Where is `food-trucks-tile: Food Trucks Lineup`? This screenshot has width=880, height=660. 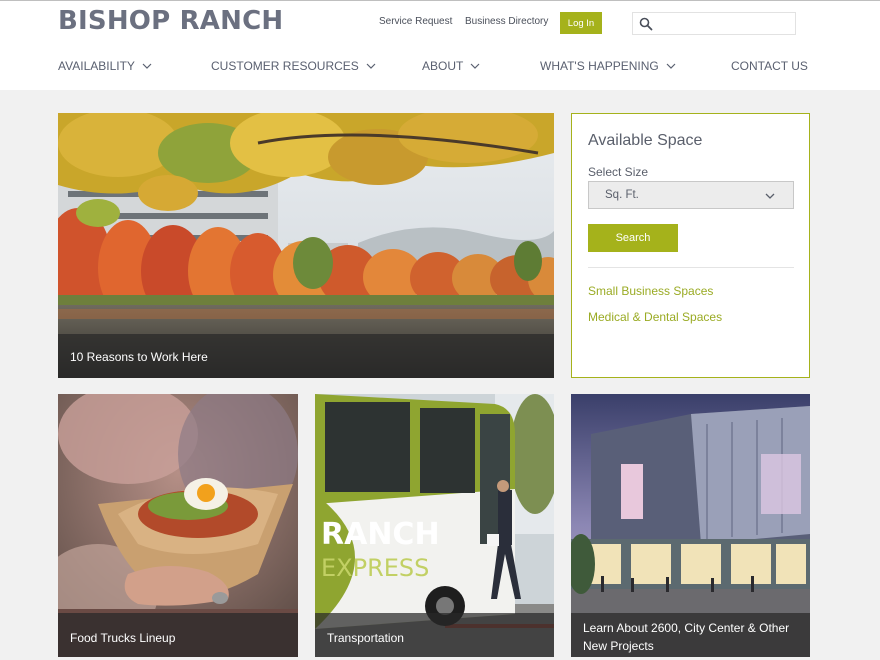 food-trucks-tile: Food Trucks Lineup is located at coordinates (178, 525).